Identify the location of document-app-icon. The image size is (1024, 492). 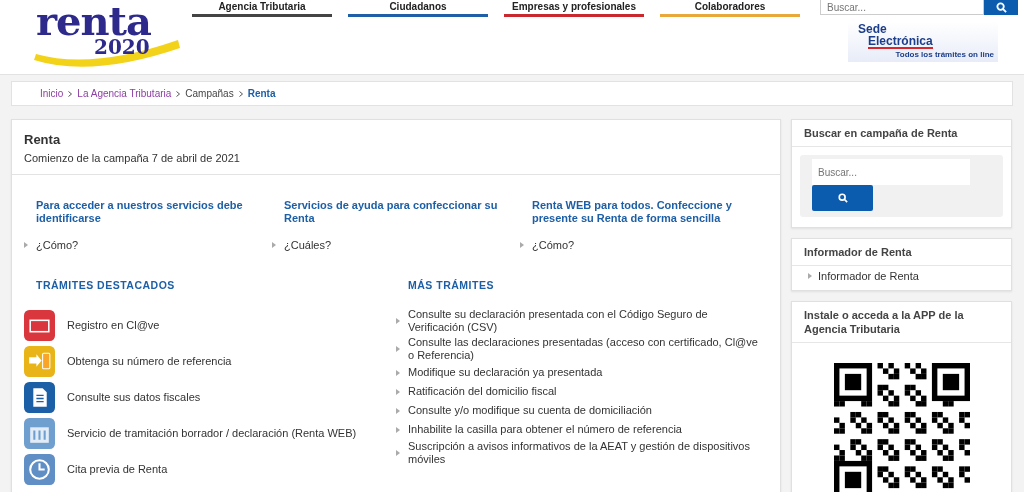
(39, 397).